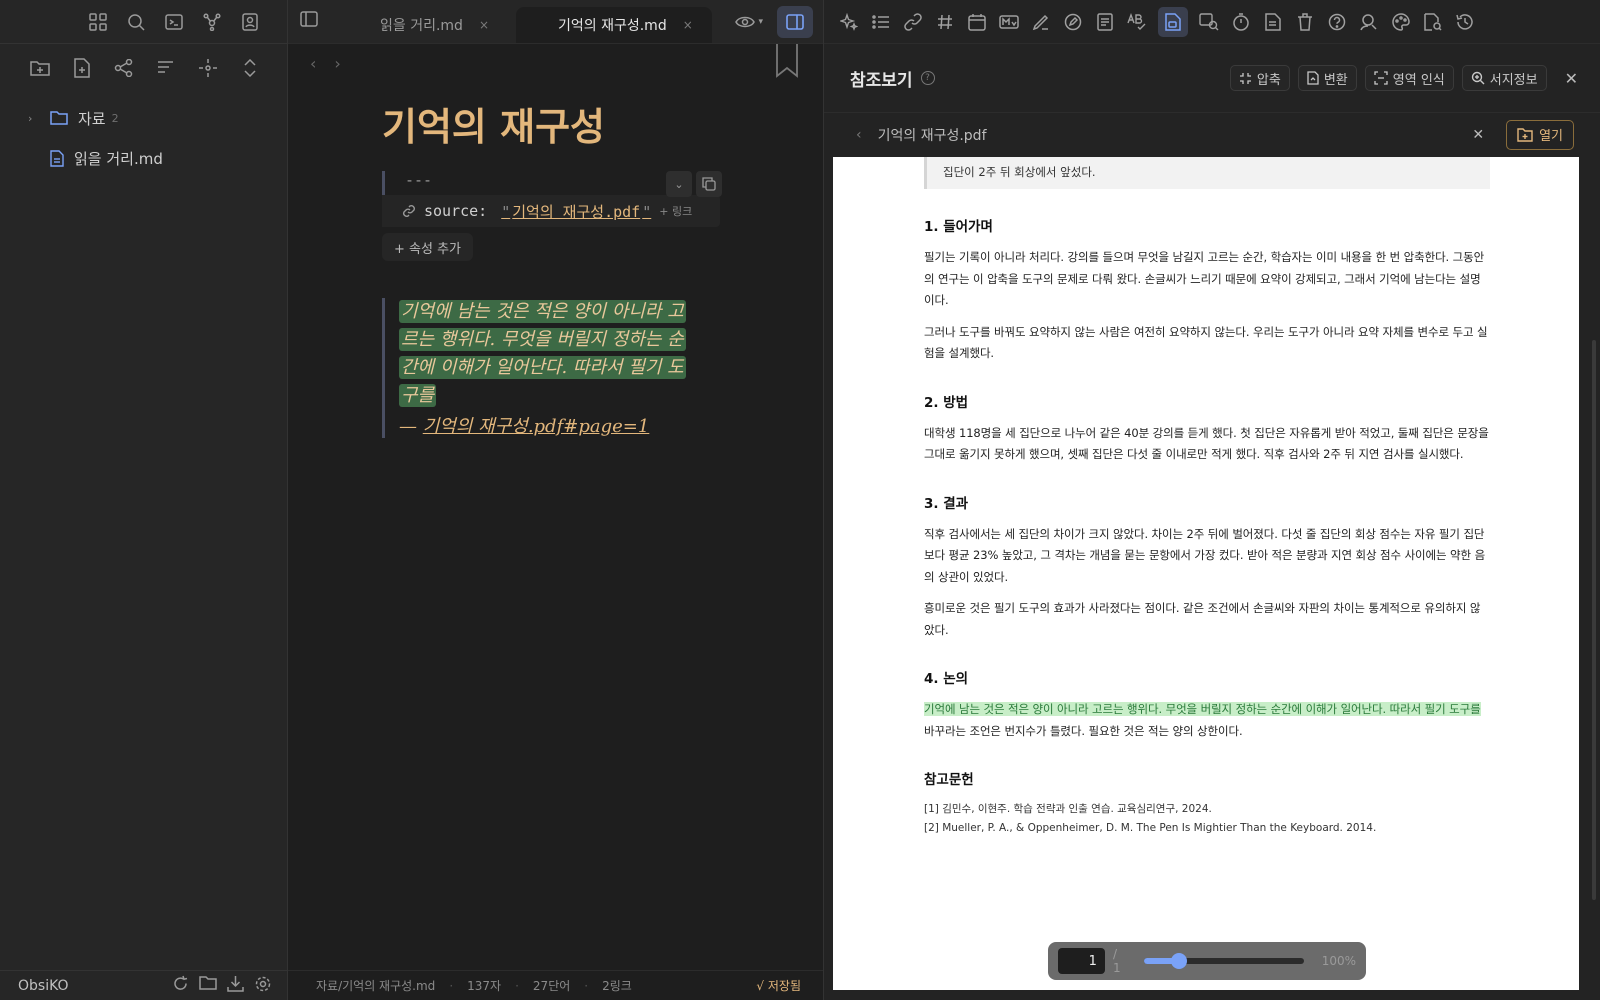 The image size is (1600, 1000). Describe the element at coordinates (1259, 78) in the screenshot. I see `compress-button: 압축` at that location.